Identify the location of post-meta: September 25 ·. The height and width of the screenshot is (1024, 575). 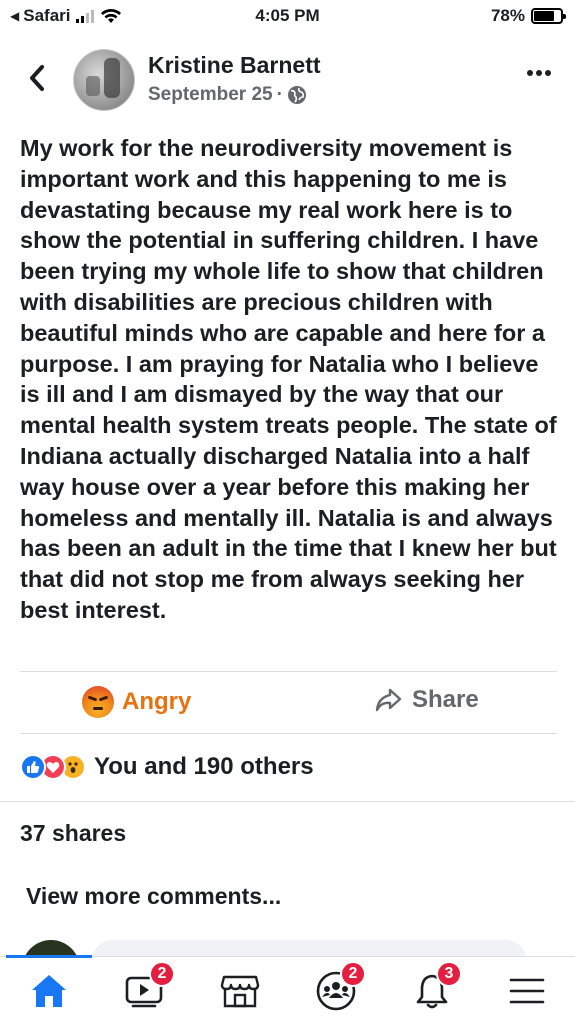
(227, 95).